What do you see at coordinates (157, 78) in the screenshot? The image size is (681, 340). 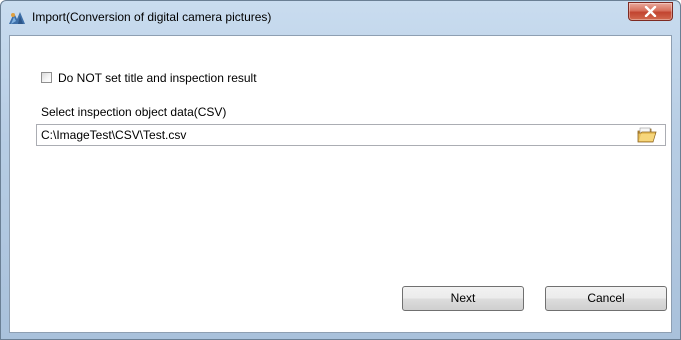 I see `checkbox-label: Do NOT set title and inspection result` at bounding box center [157, 78].